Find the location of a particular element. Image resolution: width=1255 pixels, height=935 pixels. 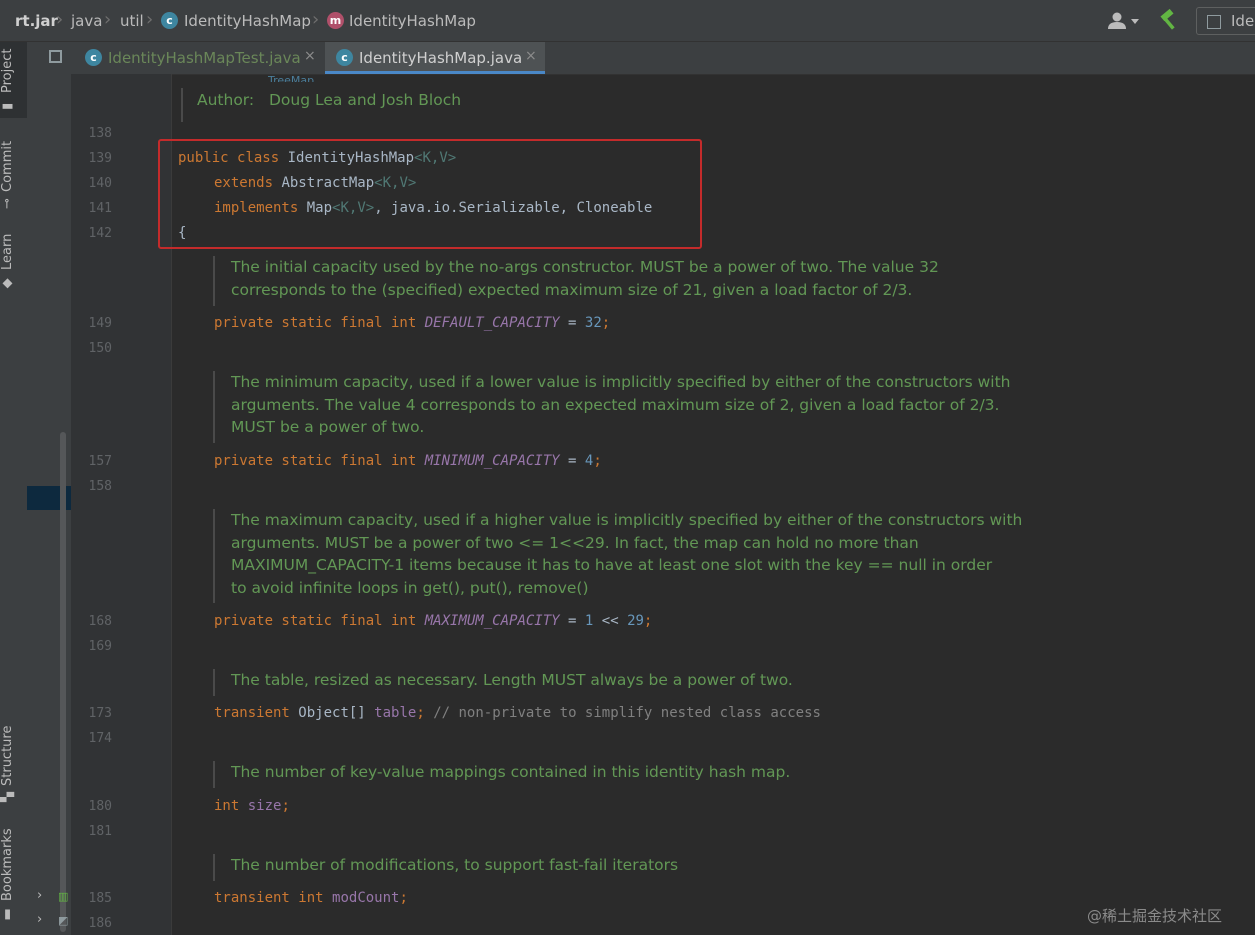

user-icon is located at coordinates (1123, 20).